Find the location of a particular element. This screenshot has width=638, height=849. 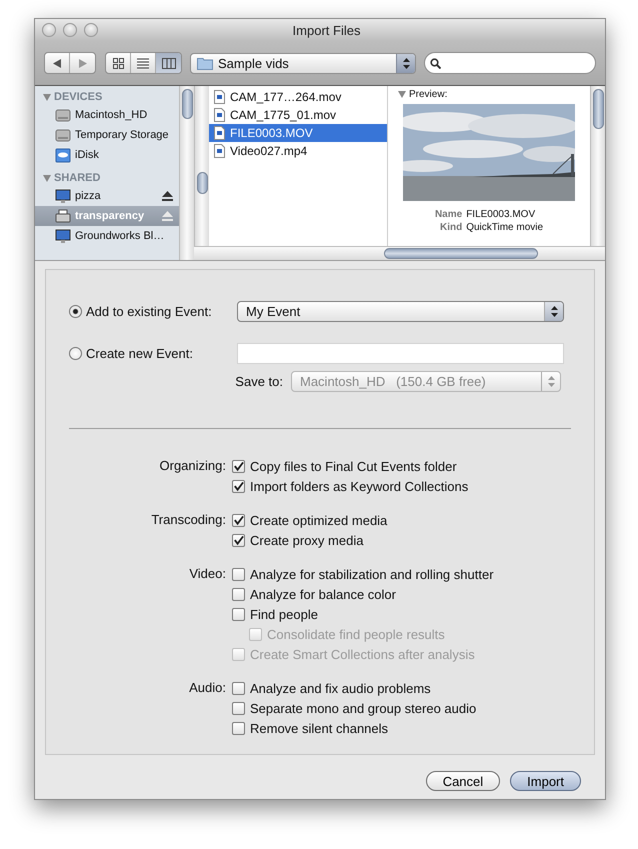

info-value: QuickTime movie is located at coordinates (505, 227).